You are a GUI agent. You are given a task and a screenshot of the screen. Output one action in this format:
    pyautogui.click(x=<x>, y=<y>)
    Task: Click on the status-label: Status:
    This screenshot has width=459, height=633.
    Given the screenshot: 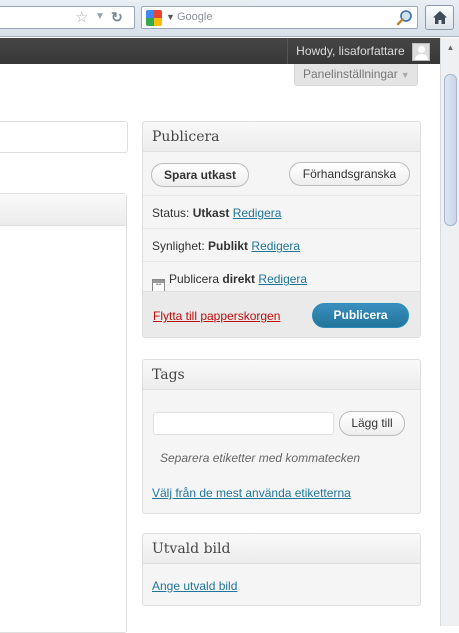 What is the action you would take?
    pyautogui.click(x=171, y=213)
    